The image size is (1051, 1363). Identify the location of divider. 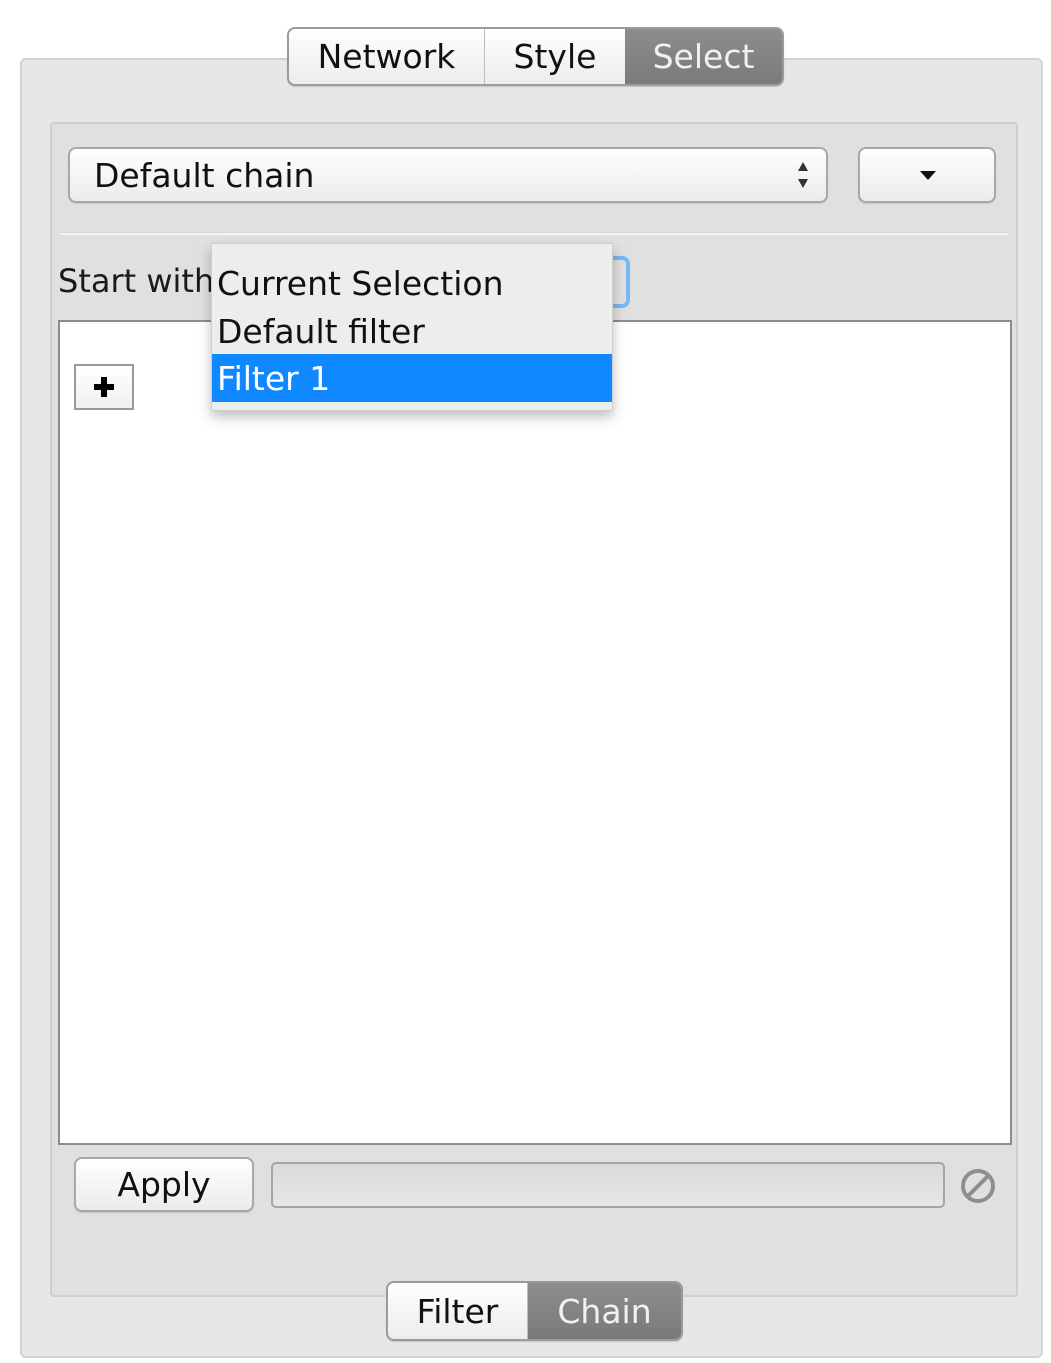
(534, 233).